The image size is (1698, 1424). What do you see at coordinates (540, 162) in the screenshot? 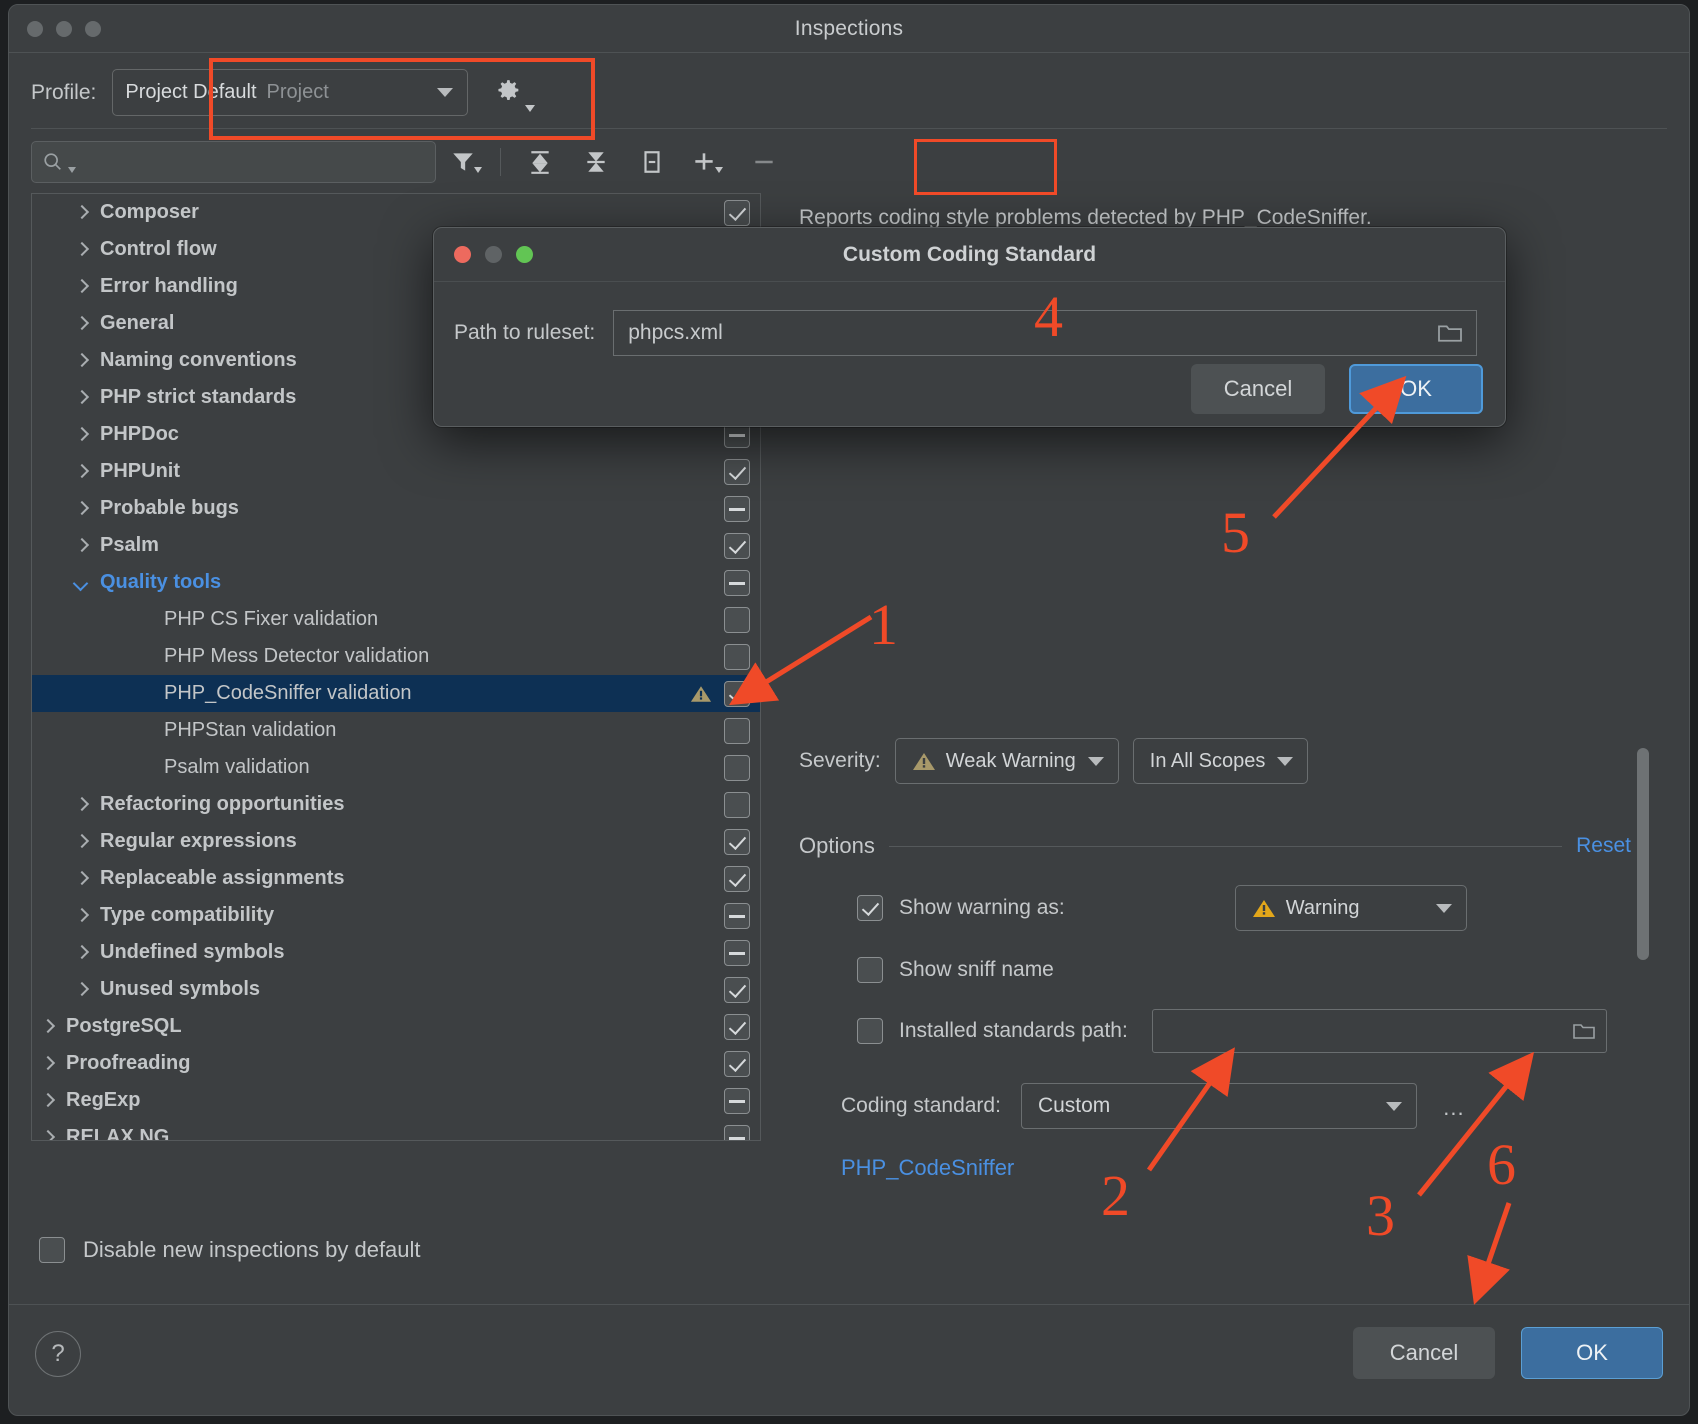
I see `expand-all-icon` at bounding box center [540, 162].